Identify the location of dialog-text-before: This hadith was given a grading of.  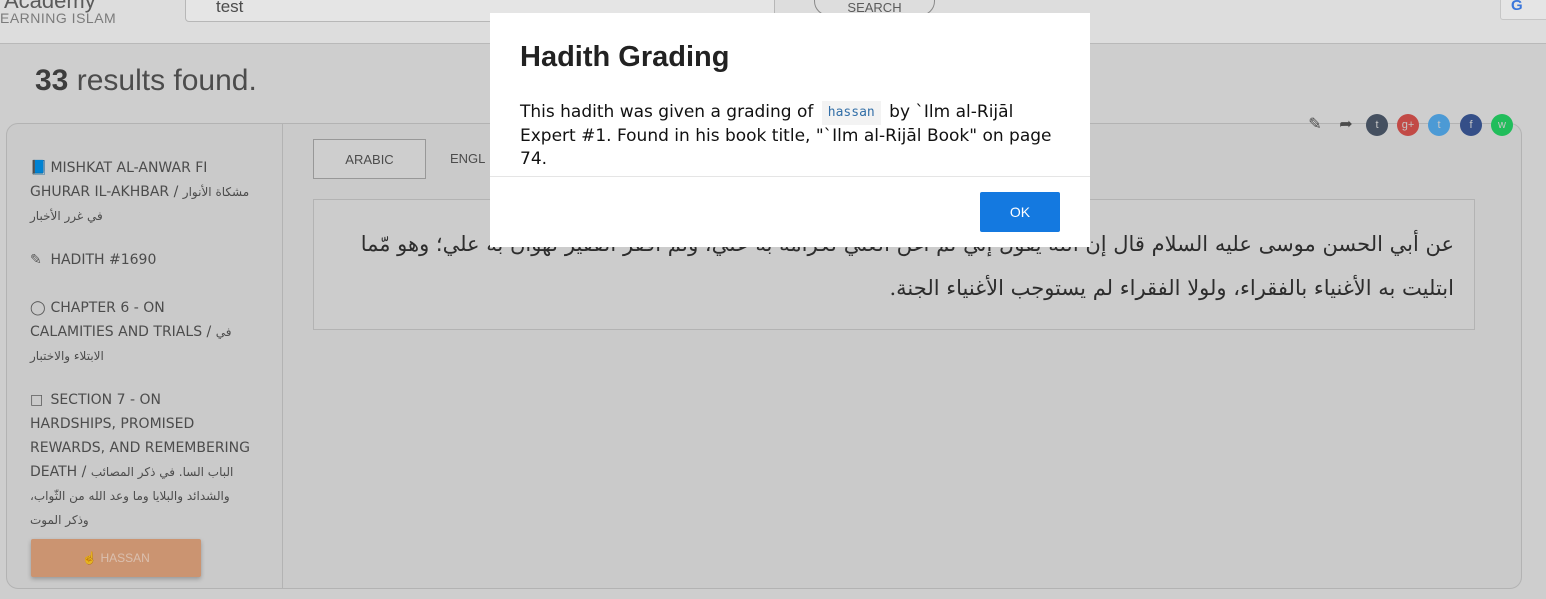
(667, 112).